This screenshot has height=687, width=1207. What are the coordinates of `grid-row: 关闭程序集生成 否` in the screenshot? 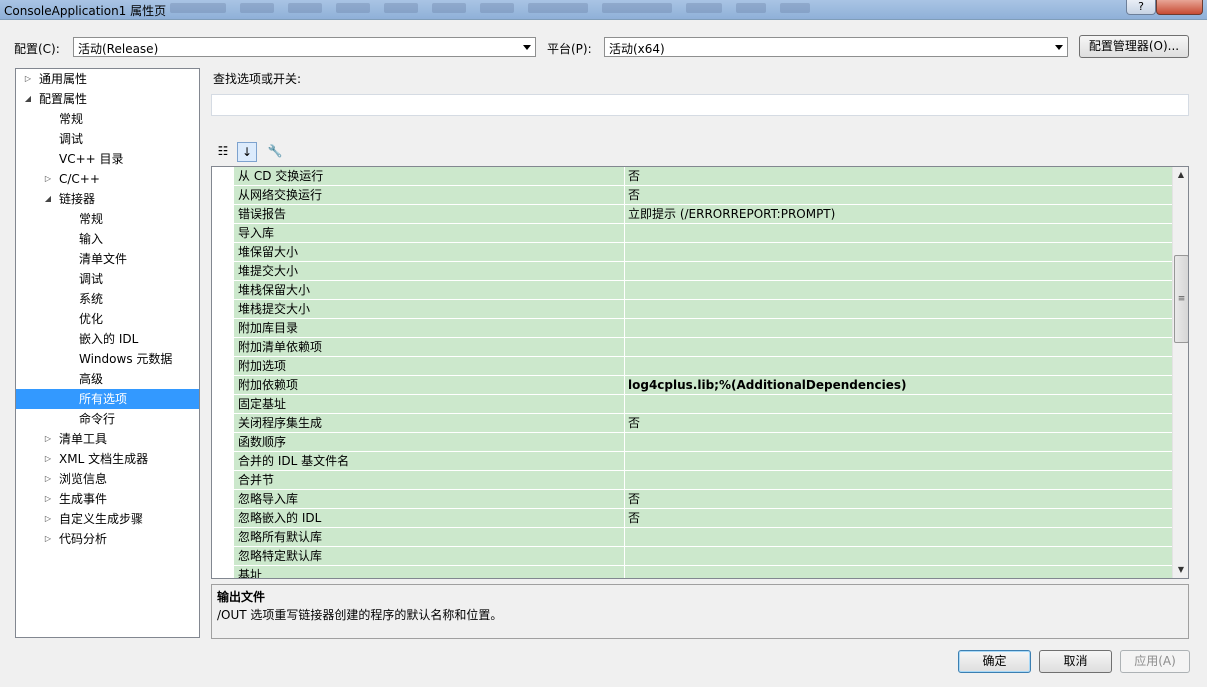 It's located at (703, 423).